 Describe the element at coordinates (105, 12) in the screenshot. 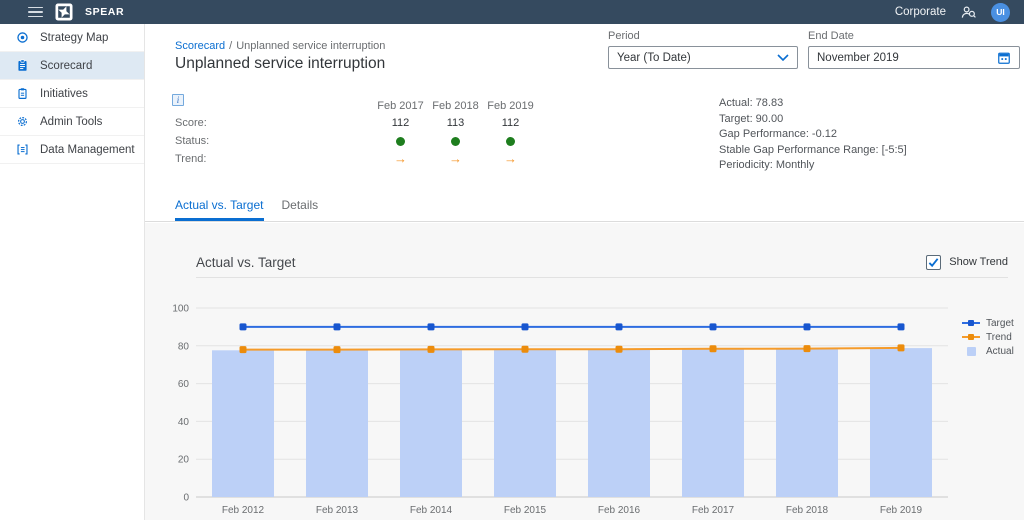

I see `app-name: SPEAR` at that location.